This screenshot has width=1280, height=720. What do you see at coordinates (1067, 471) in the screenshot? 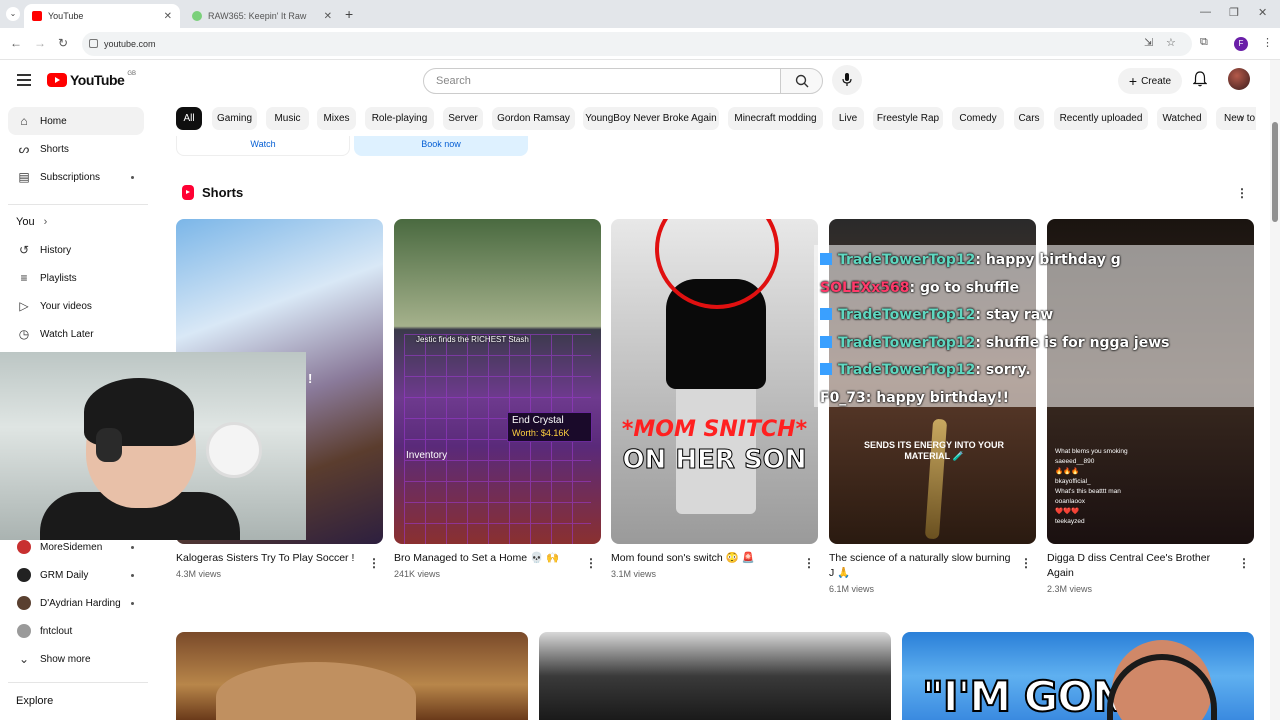
I see `comment-line: 🔥🔥🔥` at bounding box center [1067, 471].